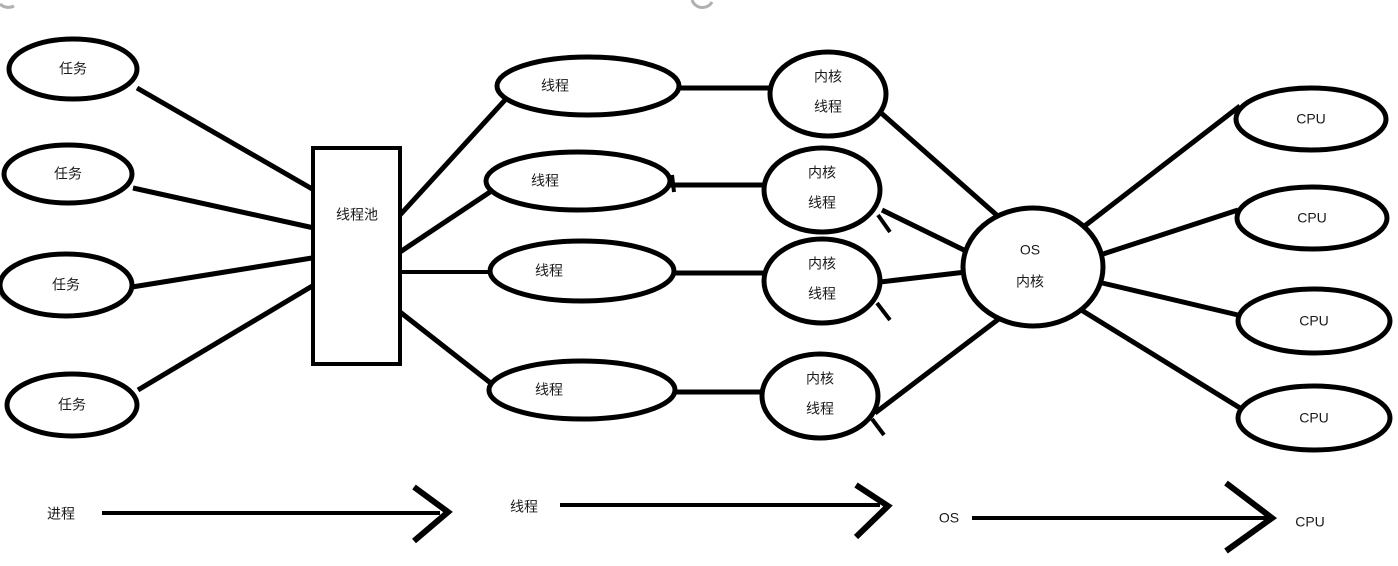  I want to click on edge-os-cpu4, so click(1159, 358).